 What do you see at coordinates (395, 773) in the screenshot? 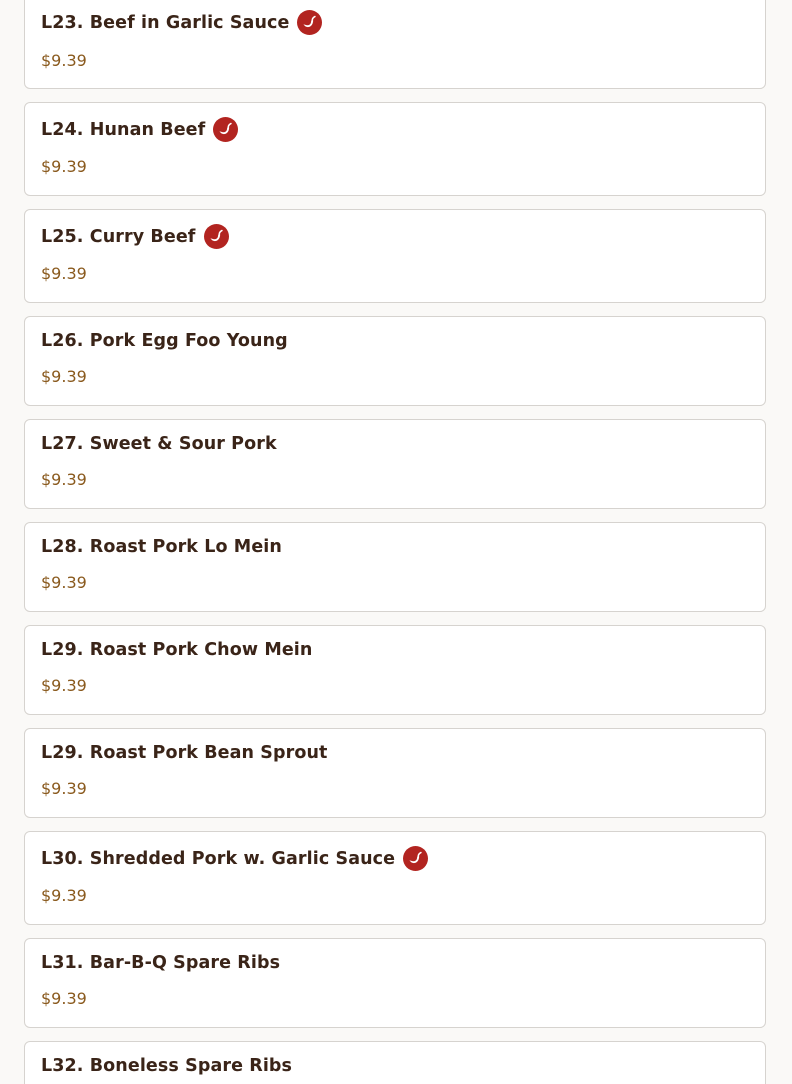
I see `menu-item-card: L29. Roast Pork Bean Sprout $9.39` at bounding box center [395, 773].